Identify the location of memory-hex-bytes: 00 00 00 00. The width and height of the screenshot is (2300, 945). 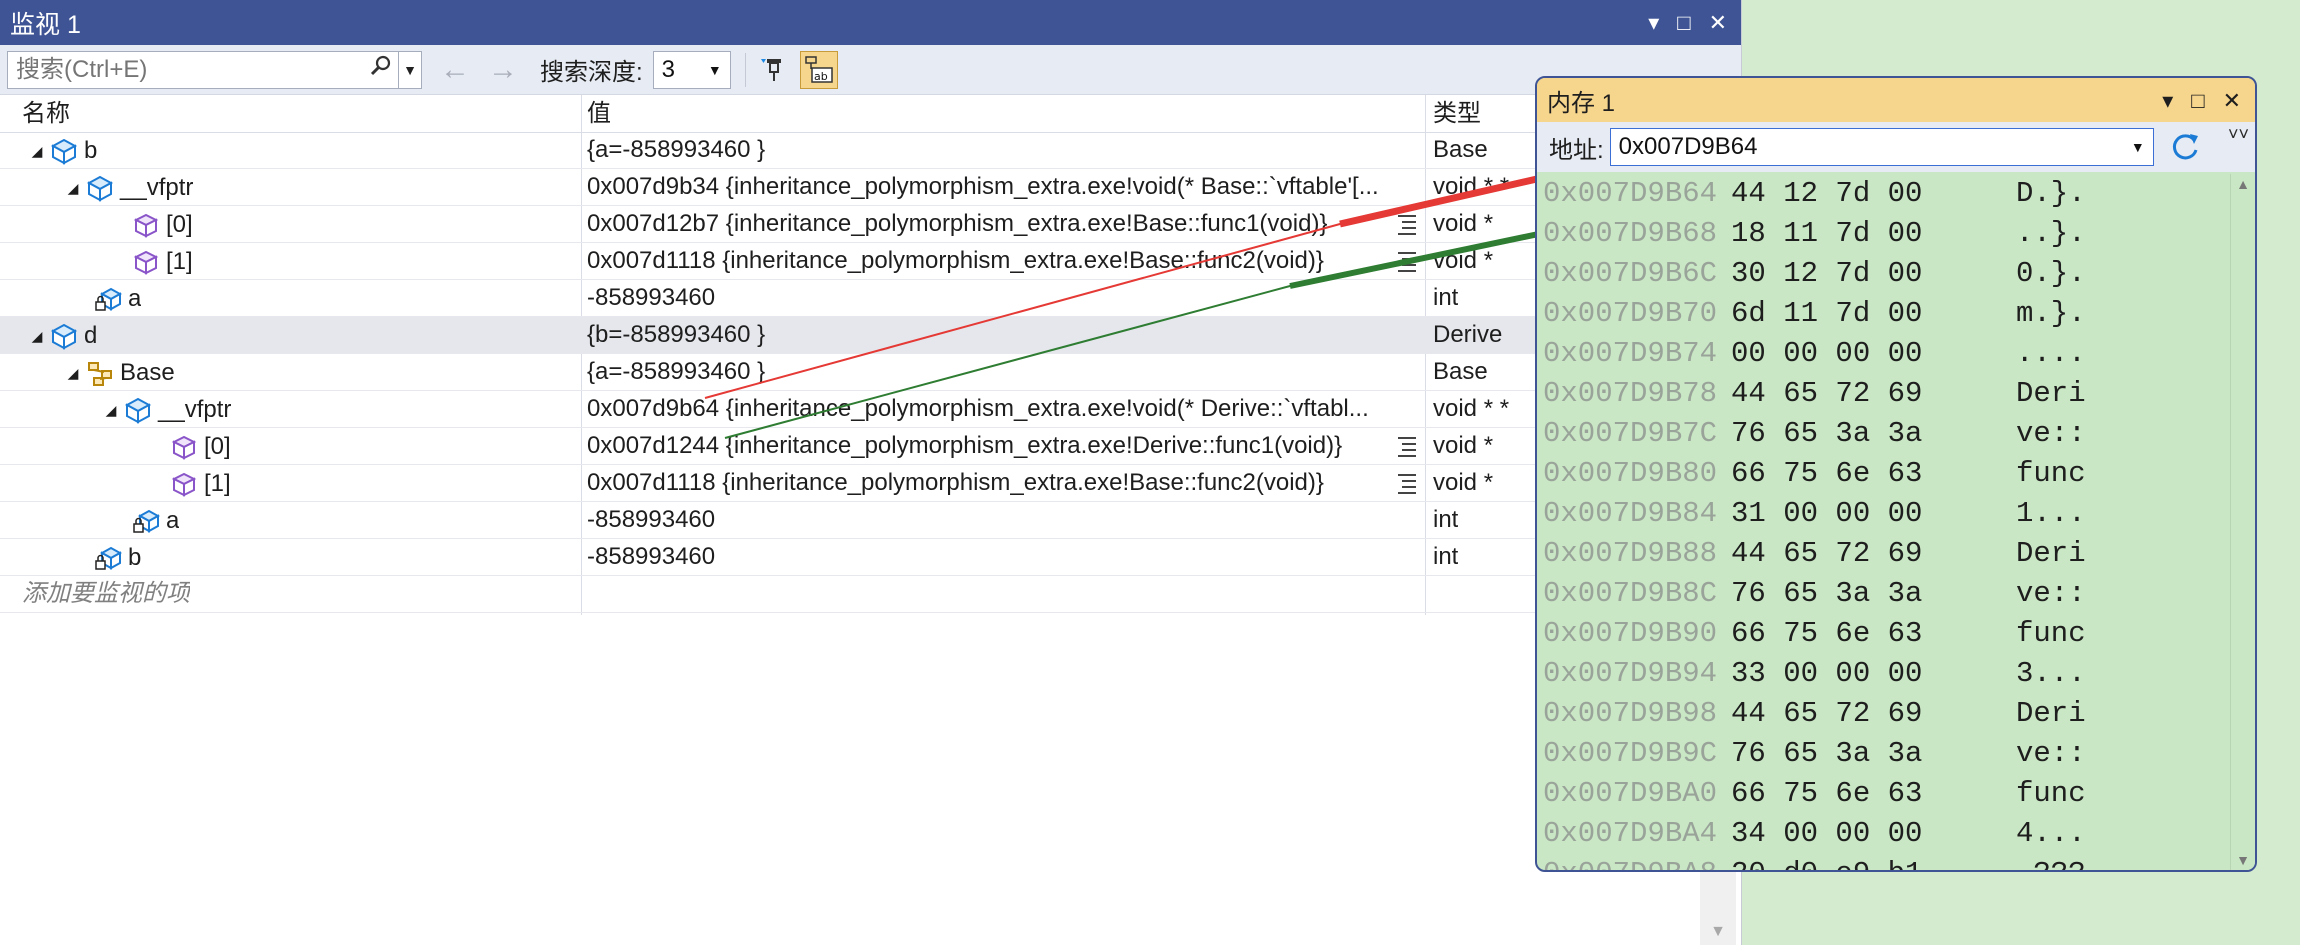
(1873, 354).